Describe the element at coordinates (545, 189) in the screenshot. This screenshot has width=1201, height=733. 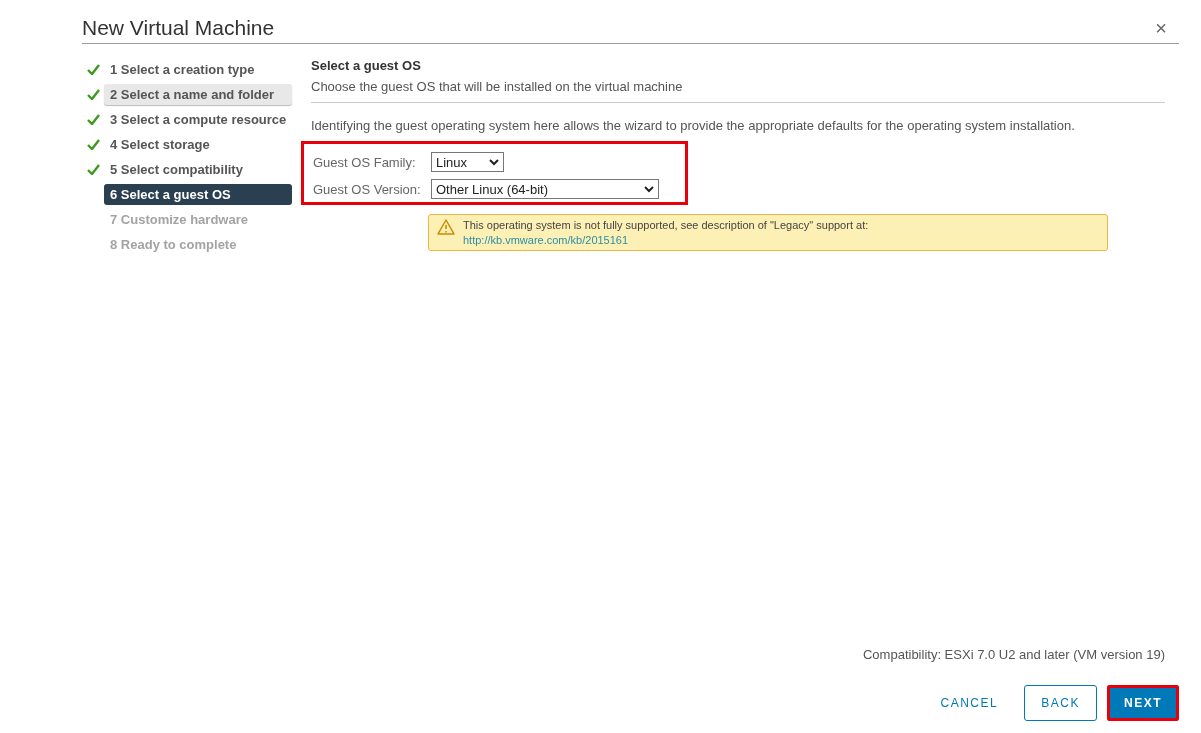
I see `dropdown-select: Other Linux (64-bit)` at that location.